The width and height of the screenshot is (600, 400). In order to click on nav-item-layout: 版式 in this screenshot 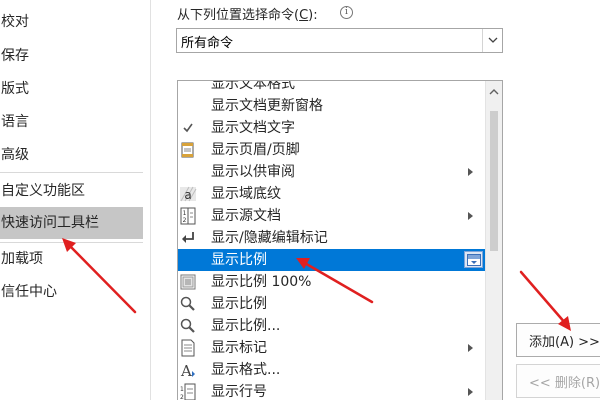, I will do `click(71, 89)`.